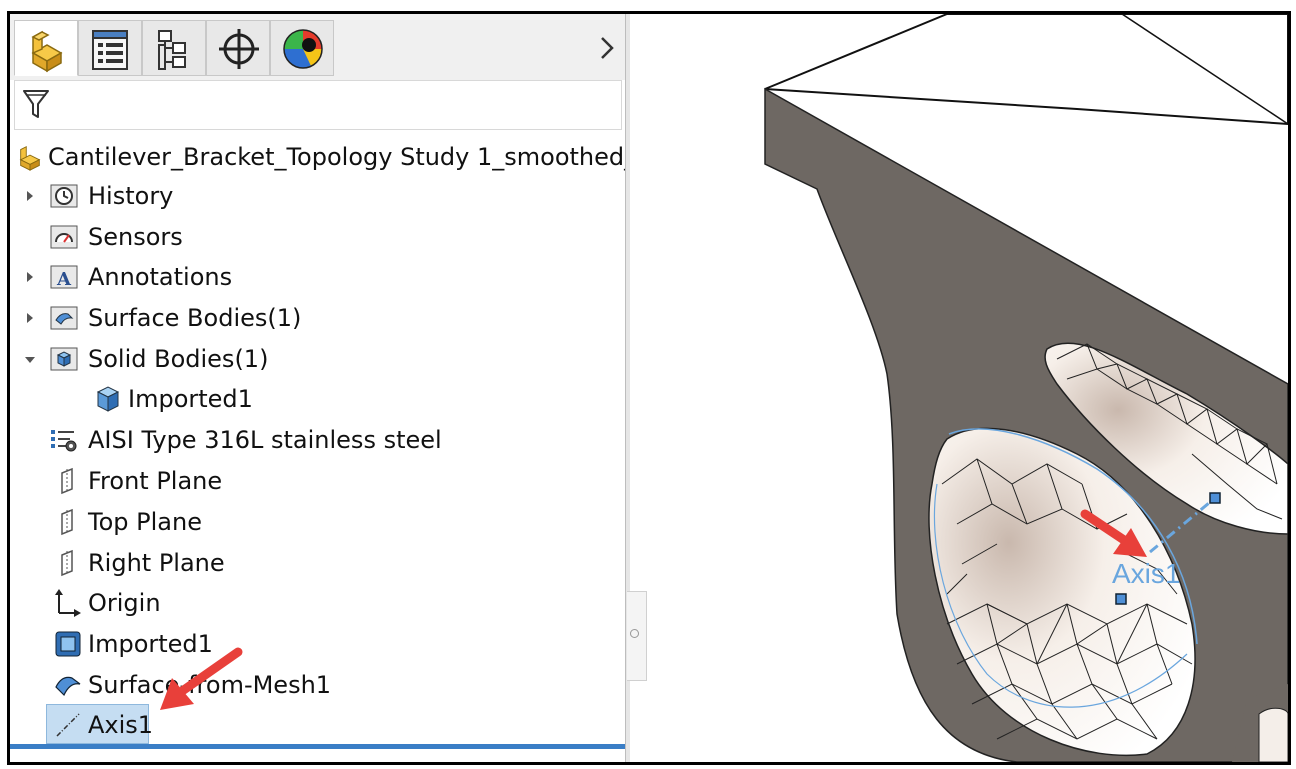 The width and height of the screenshot is (1296, 769). Describe the element at coordinates (310, 522) in the screenshot. I see `tree-item-top-plane: Top Plane` at that location.